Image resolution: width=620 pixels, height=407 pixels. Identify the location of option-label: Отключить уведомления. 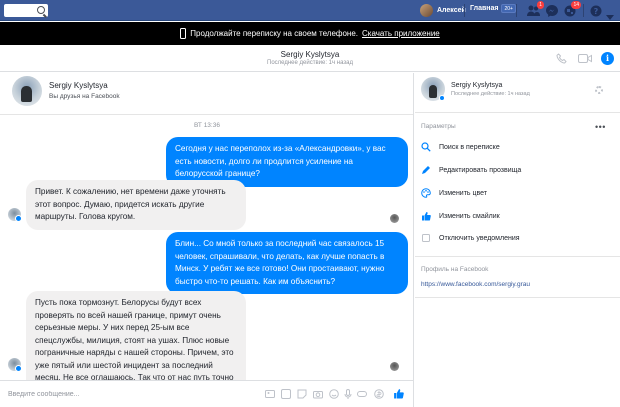
(479, 238).